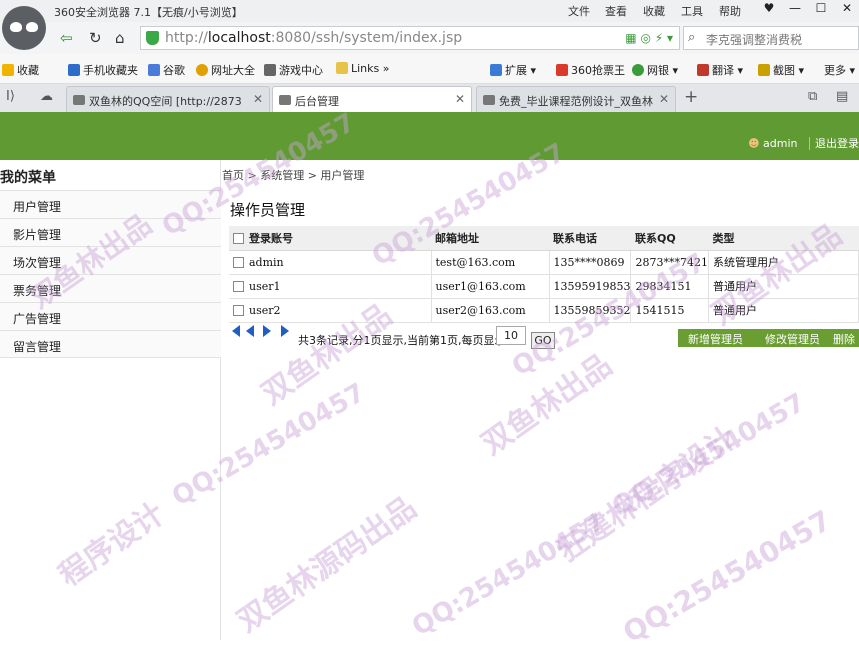  Describe the element at coordinates (270, 70) in the screenshot. I see `gamepad-icon` at that location.